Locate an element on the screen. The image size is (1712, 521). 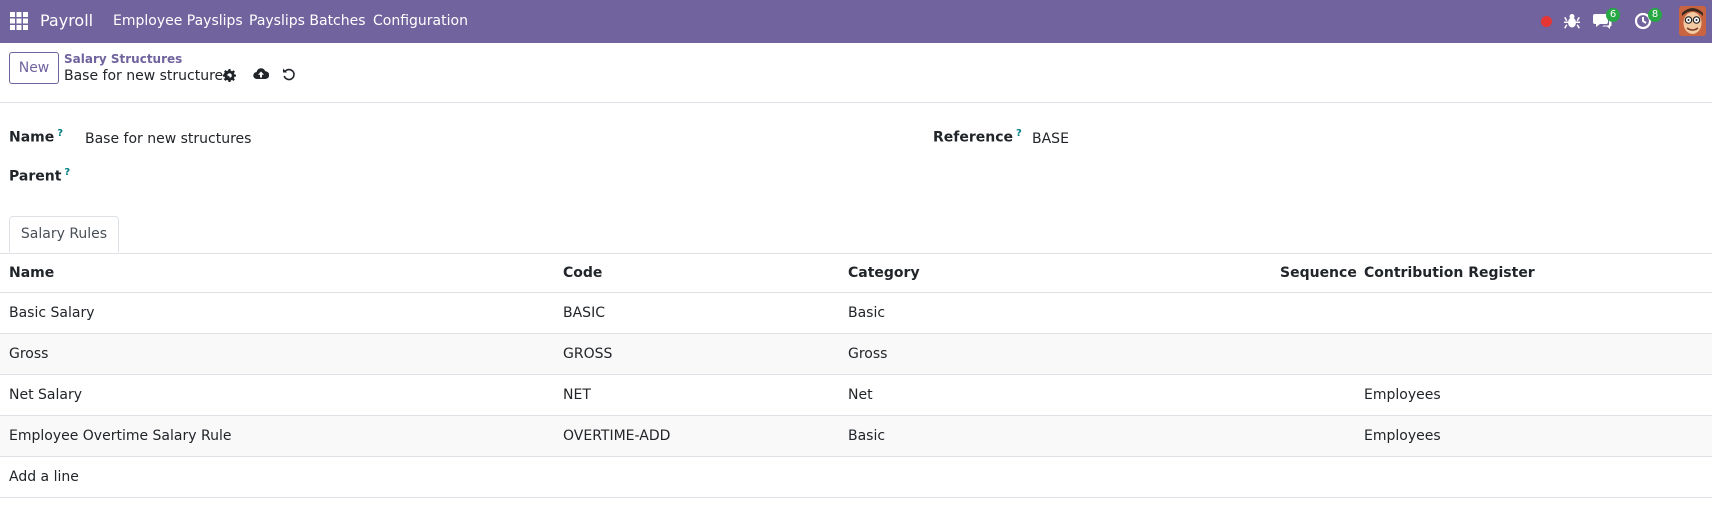
breadcrumb-parent-link: Salary Structures is located at coordinates (123, 59).